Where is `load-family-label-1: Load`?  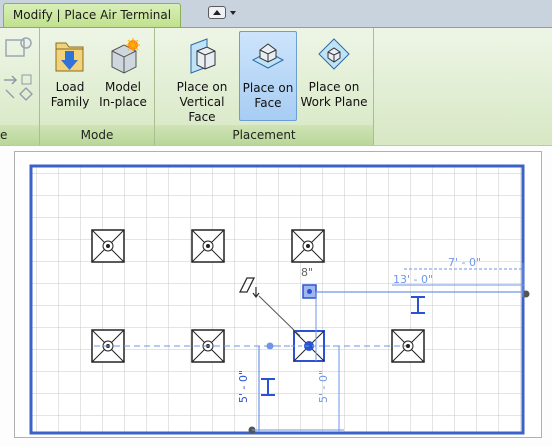
load-family-label-1: Load is located at coordinates (70, 87).